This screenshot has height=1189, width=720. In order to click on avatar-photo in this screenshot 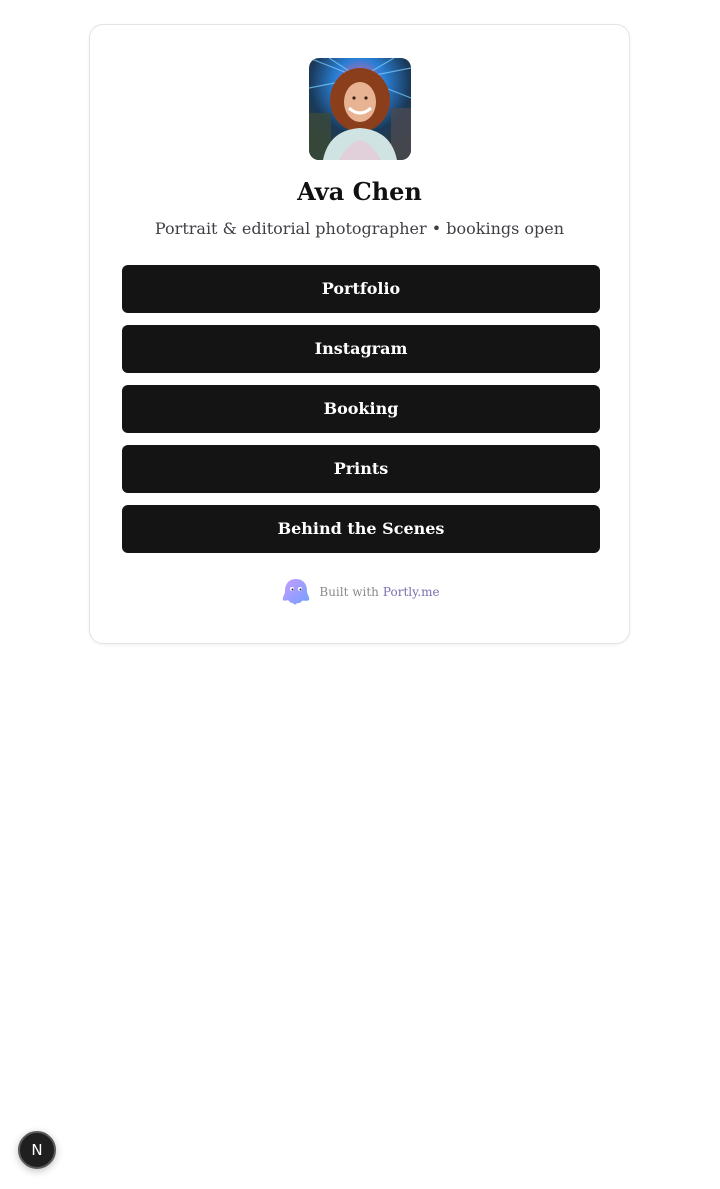, I will do `click(360, 109)`.